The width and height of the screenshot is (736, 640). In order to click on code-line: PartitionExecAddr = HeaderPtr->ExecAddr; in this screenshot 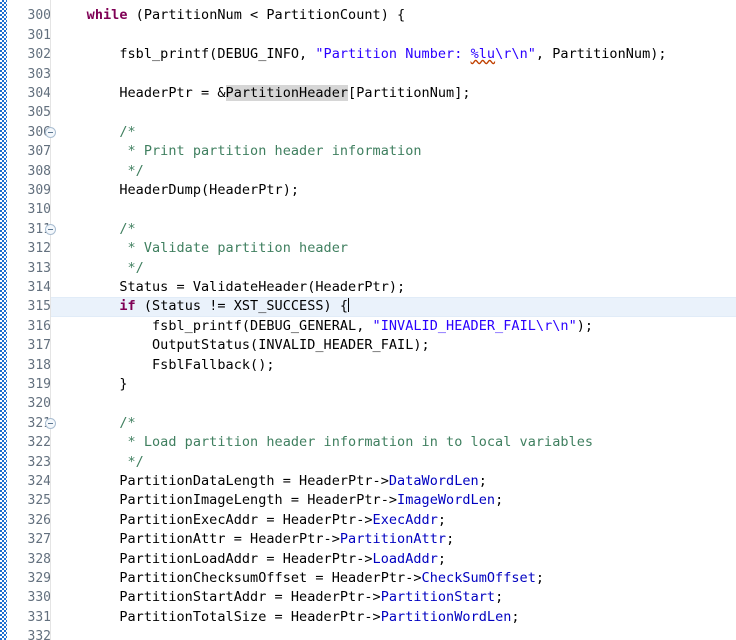, I will do `click(250, 520)`.